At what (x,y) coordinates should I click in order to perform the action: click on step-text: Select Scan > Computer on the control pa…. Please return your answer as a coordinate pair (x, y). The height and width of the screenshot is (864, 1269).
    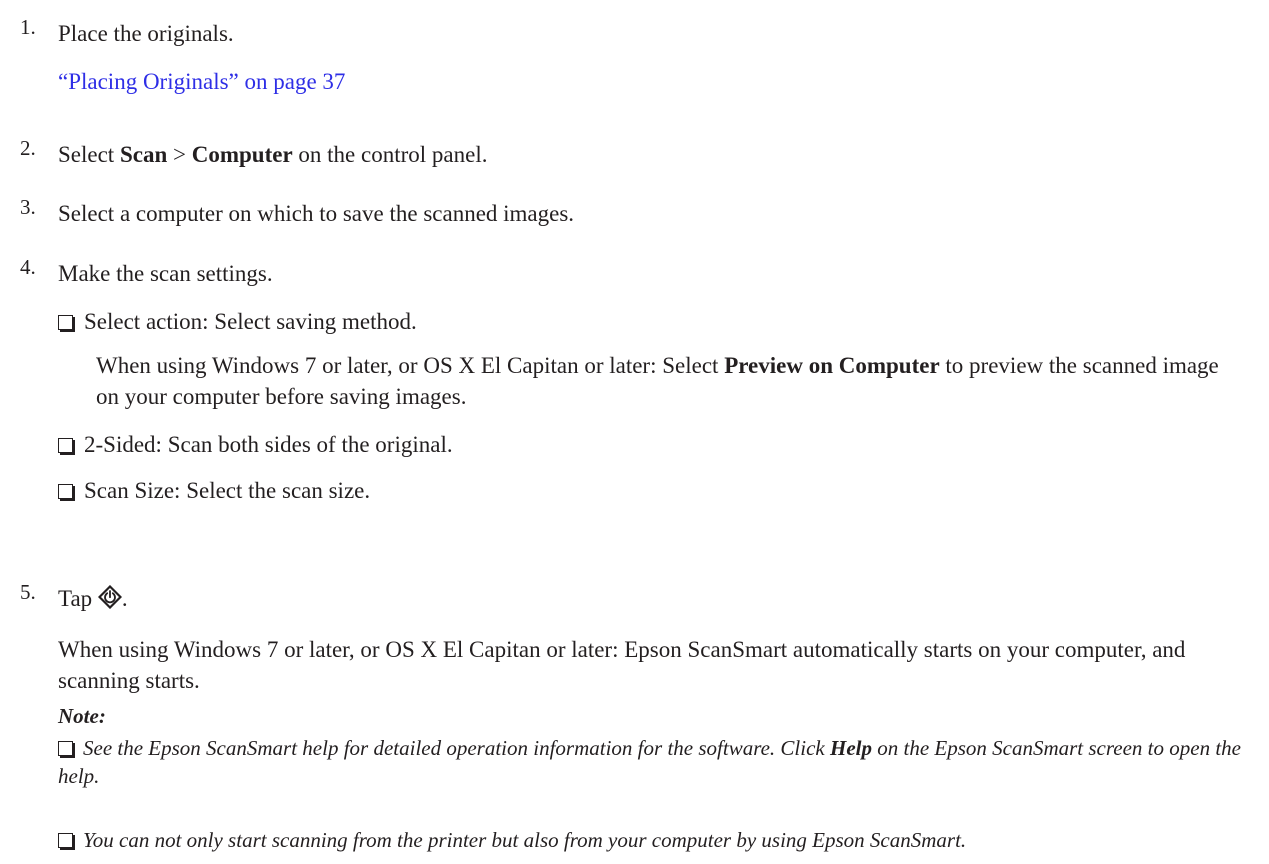
    Looking at the image, I should click on (273, 154).